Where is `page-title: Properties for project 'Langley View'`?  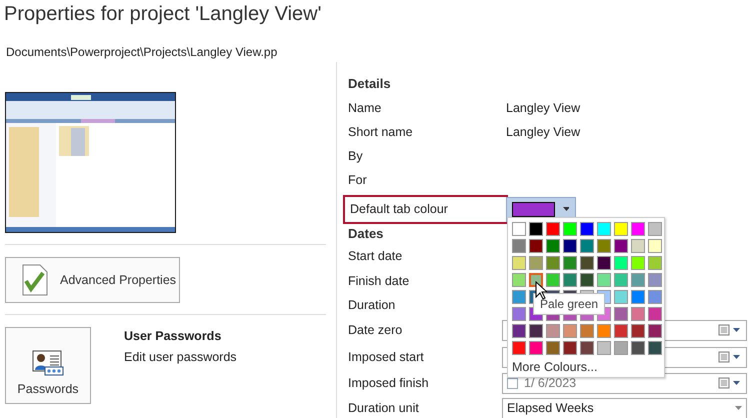
page-title: Properties for project 'Langley View' is located at coordinates (162, 14).